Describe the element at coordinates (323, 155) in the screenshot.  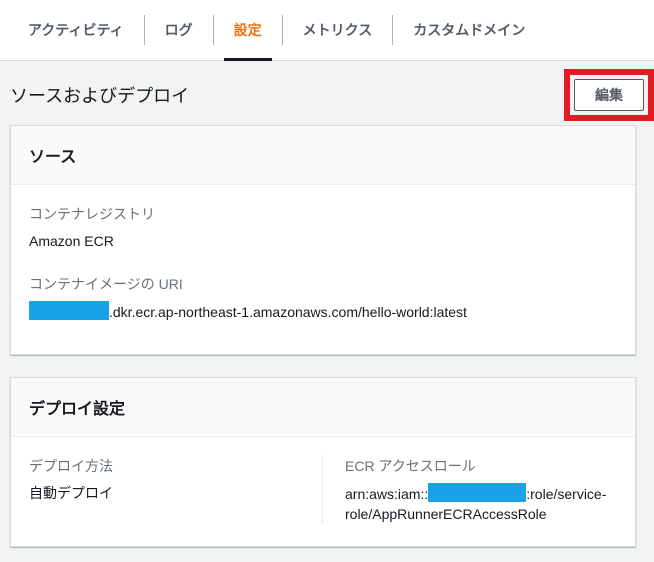
I see `source-card-header: ソース` at that location.